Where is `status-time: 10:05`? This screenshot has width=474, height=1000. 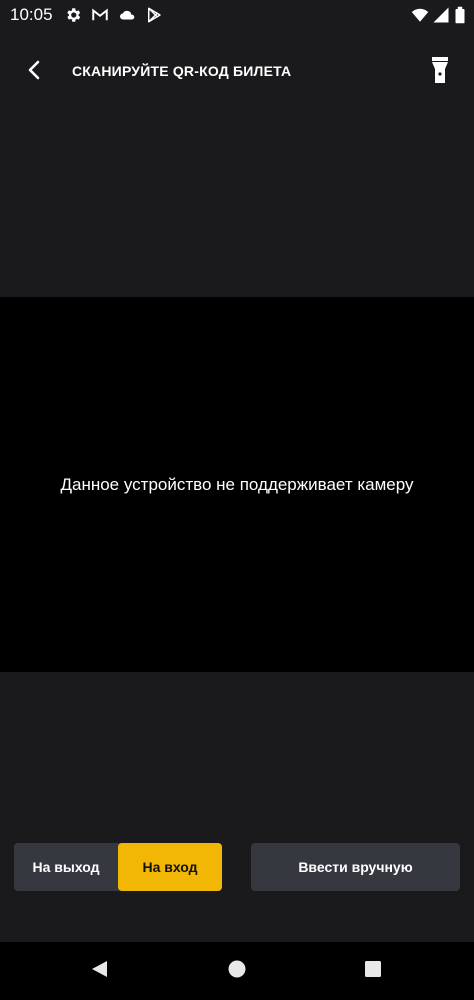
status-time: 10:05 is located at coordinates (31, 14).